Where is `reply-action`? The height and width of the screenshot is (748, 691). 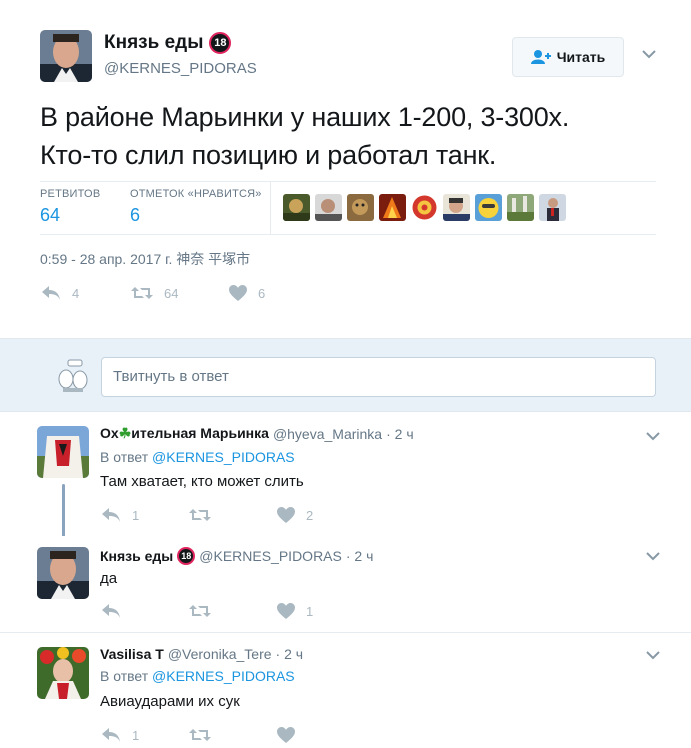
reply-action is located at coordinates (144, 611).